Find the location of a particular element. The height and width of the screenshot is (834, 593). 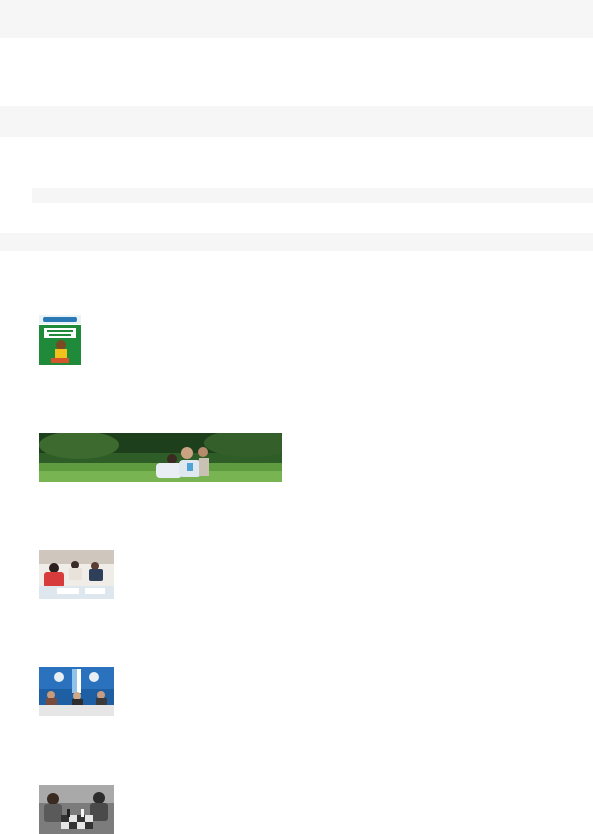

classroom-thumbnail is located at coordinates (76, 574).